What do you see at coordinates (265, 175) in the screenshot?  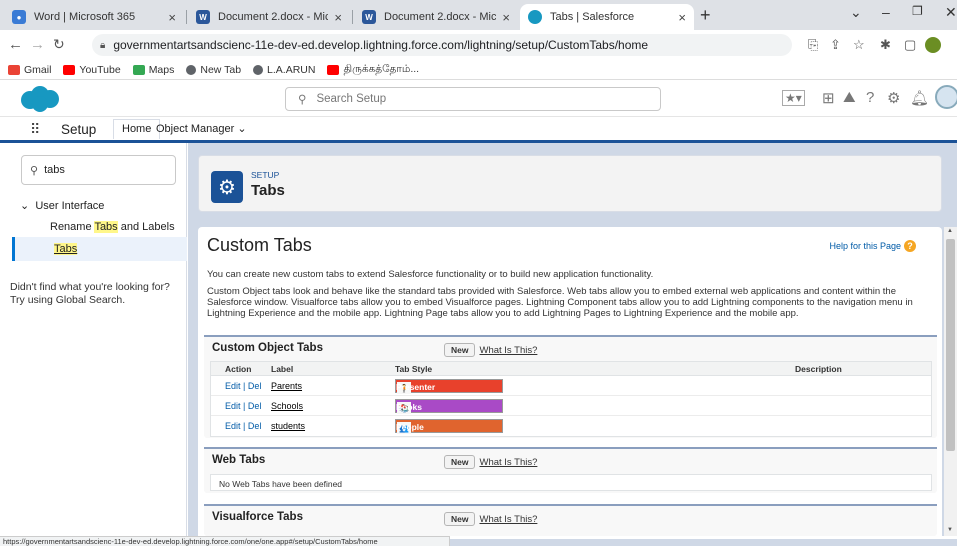 I see `setup-label: SETUP` at bounding box center [265, 175].